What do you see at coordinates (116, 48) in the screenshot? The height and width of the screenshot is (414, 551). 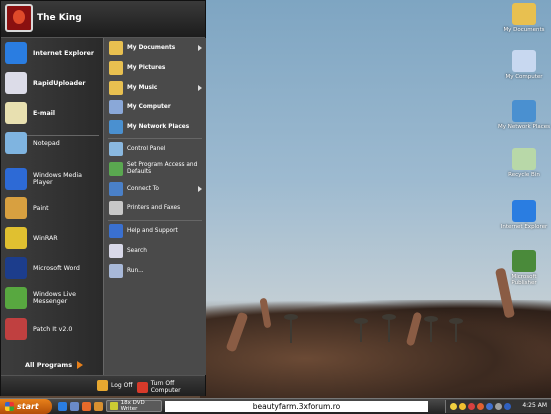 I see `documents-folder-icon` at bounding box center [116, 48].